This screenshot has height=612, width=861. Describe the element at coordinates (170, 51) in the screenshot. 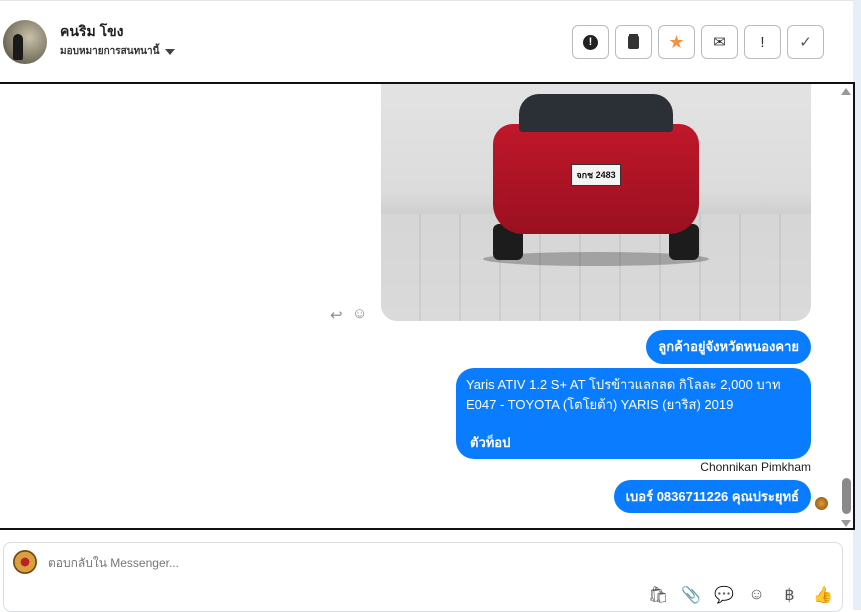

I see `caret-down-icon` at that location.